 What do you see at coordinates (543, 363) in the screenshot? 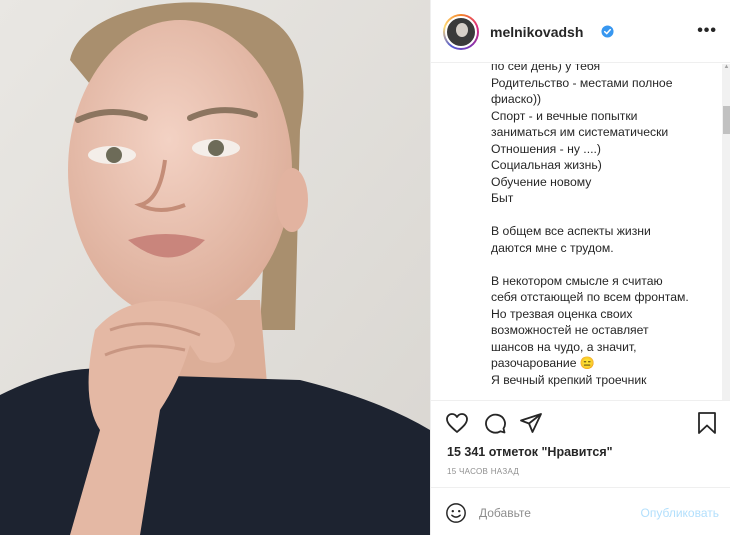
I see `caption-line: разочарование 😑` at bounding box center [543, 363].